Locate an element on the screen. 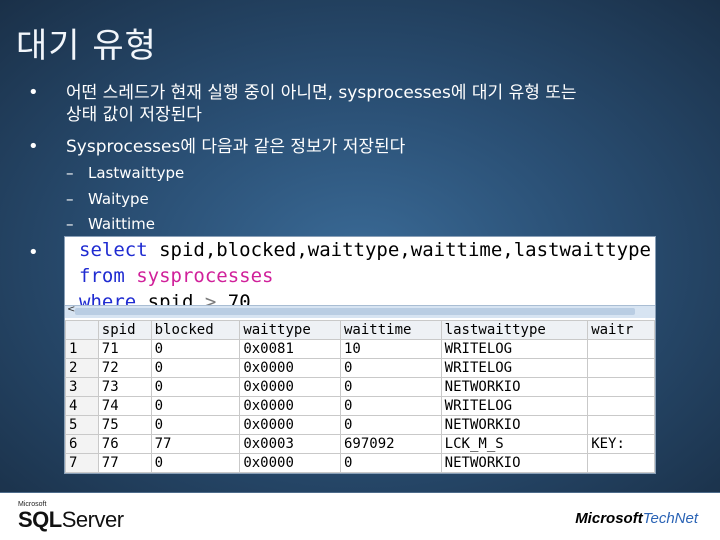  table-row: 6 76 77 0x0003 697092 LCK_M_S KEY: is located at coordinates (360, 444).